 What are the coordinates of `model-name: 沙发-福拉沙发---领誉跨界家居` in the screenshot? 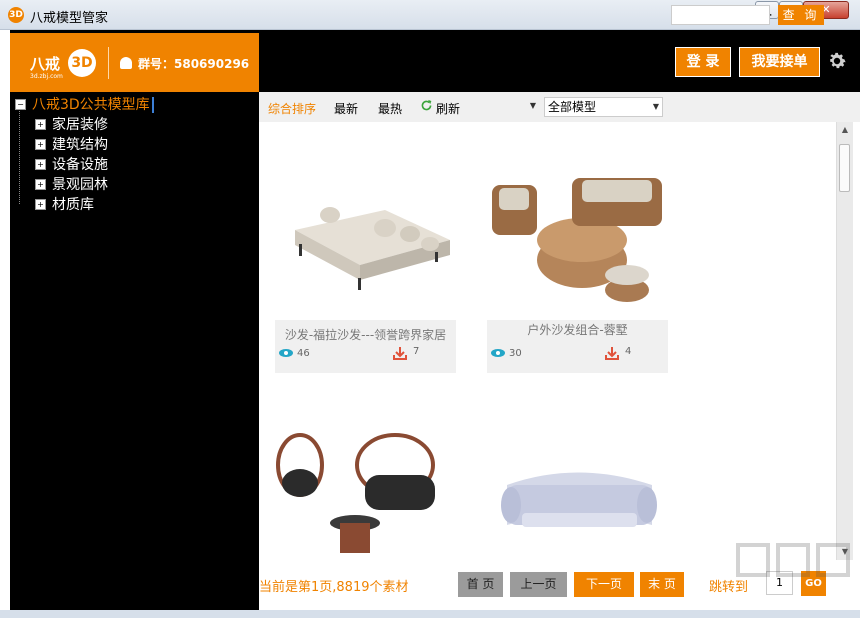 It's located at (365, 335).